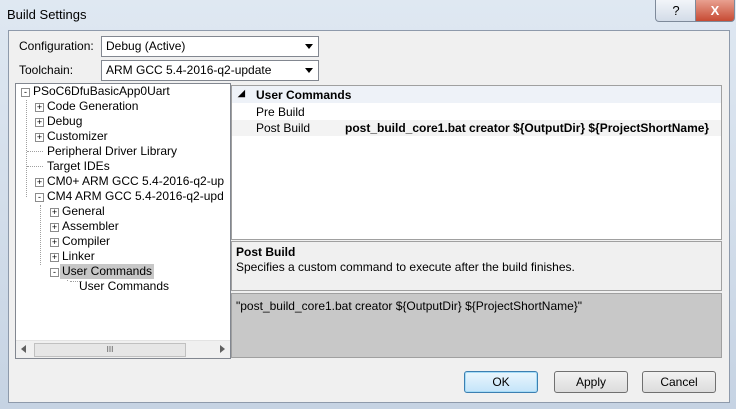 The width and height of the screenshot is (736, 409). What do you see at coordinates (101, 91) in the screenshot?
I see `tree-item-project: PSoC6DfuBasicApp0Uart` at bounding box center [101, 91].